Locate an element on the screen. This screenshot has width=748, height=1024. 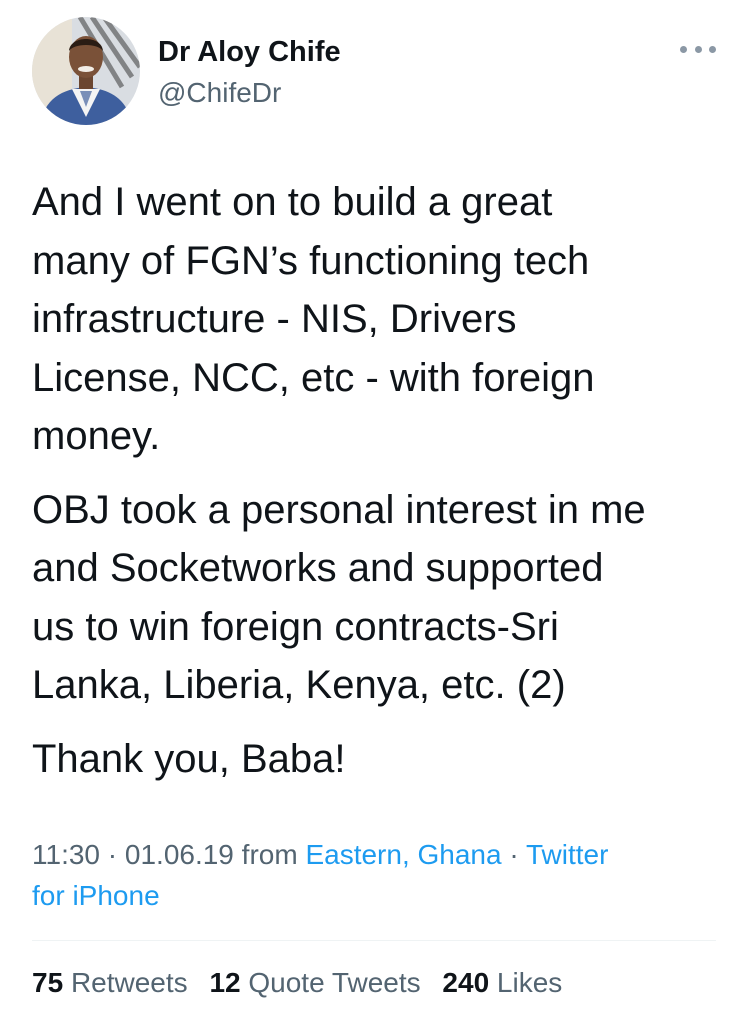
quote-tweets-stat: 12 Quote Tweets is located at coordinates (314, 982).